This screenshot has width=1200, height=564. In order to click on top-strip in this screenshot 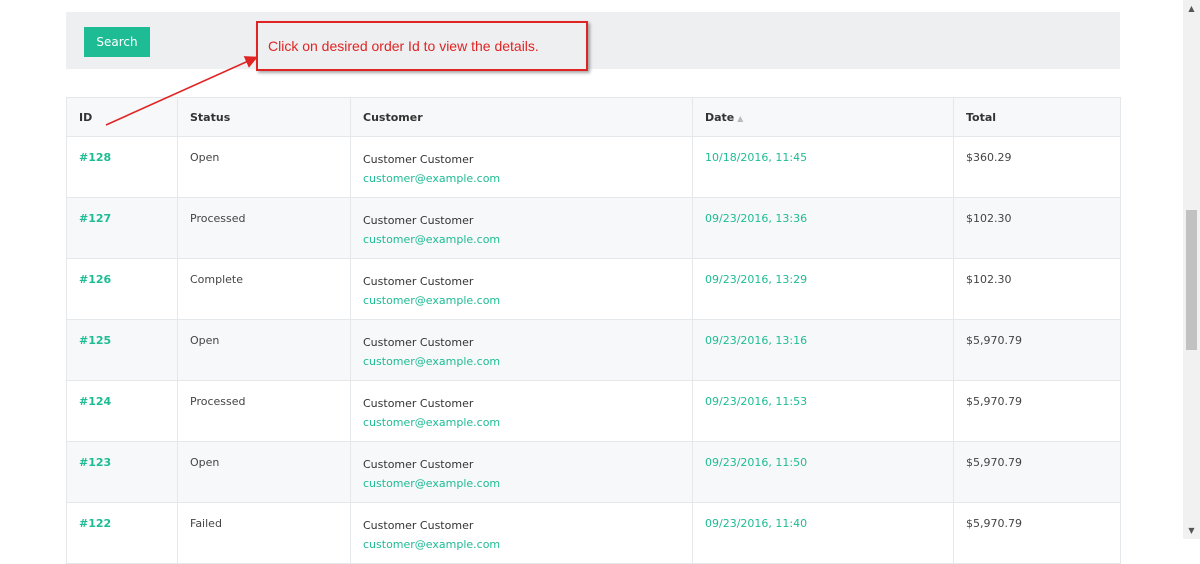, I will do `click(593, 6)`.